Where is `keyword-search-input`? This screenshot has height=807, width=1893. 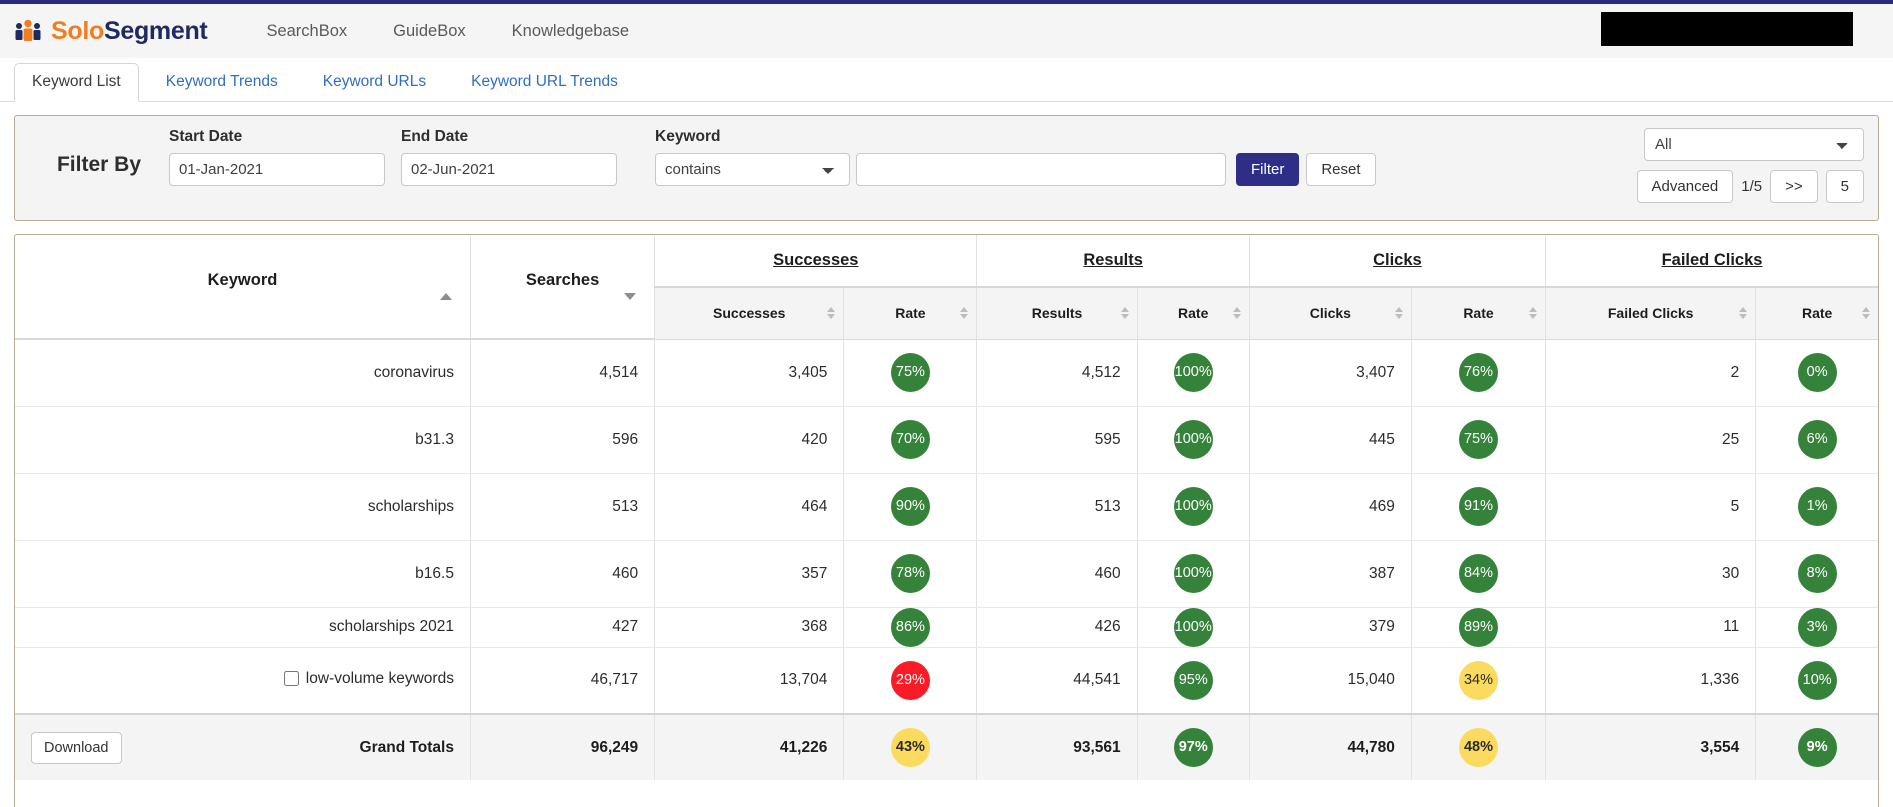
keyword-search-input is located at coordinates (1041, 169).